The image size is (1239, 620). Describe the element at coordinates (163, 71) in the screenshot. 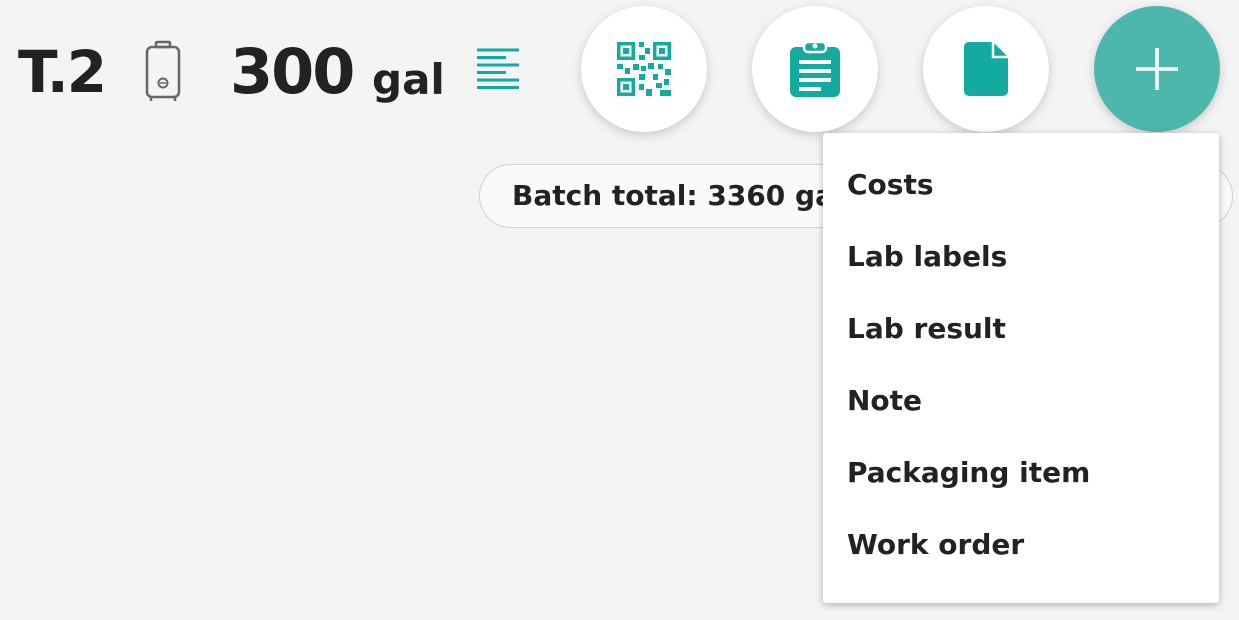

I see `tank-icon` at that location.